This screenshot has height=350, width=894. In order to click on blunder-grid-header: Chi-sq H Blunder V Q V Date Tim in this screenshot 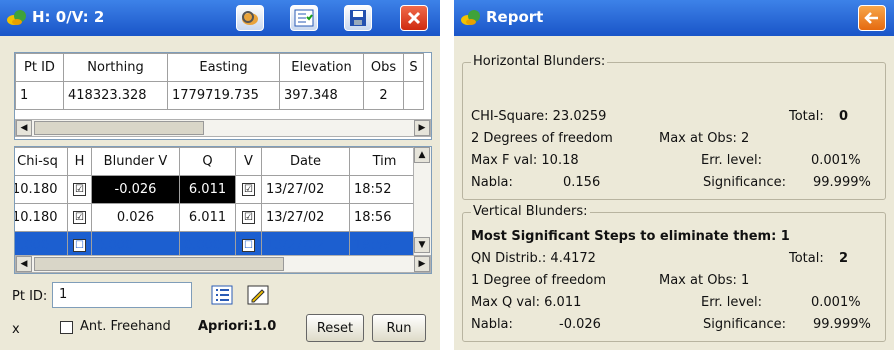, I will do `click(217, 161)`.